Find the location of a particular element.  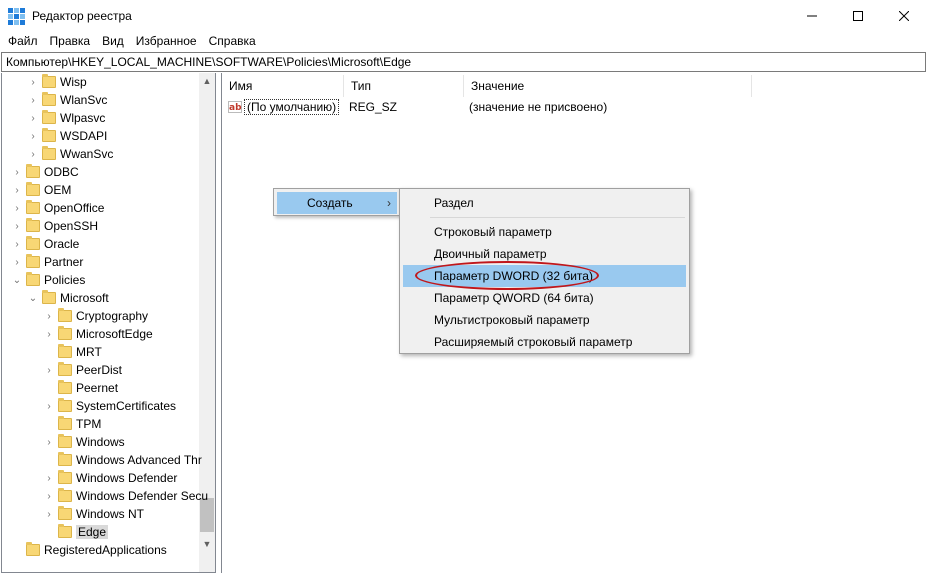

tree-item: Windows Advanced Thr is located at coordinates (123, 460).